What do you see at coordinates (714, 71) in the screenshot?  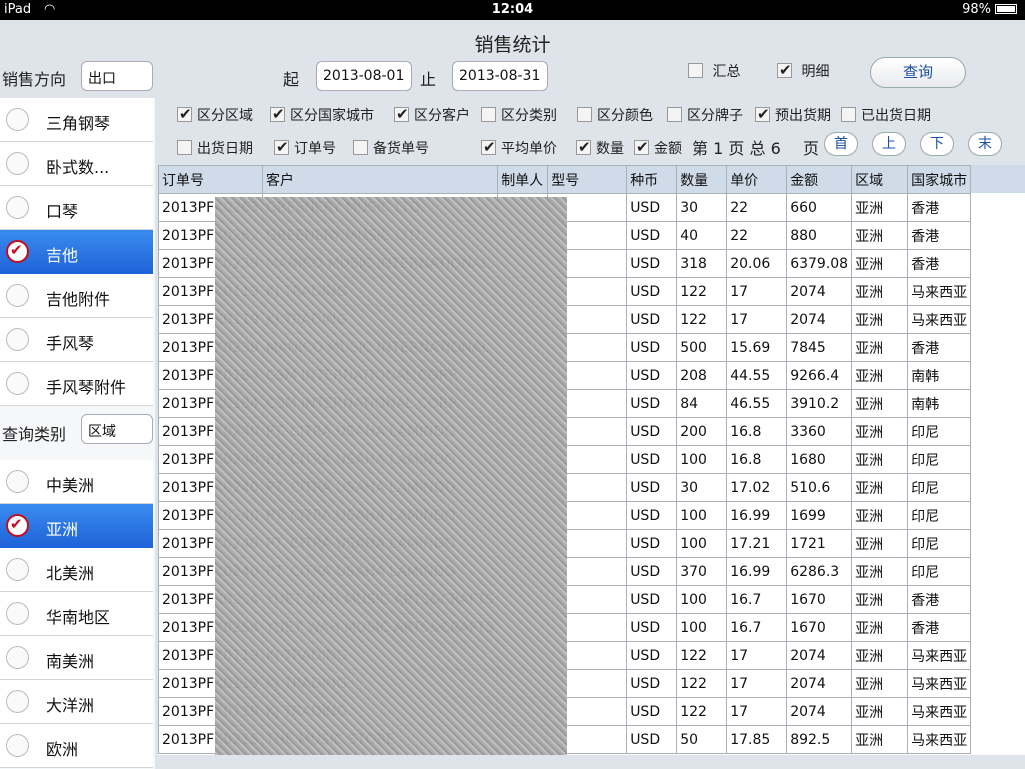 I see `summary-checkbox: 汇总` at bounding box center [714, 71].